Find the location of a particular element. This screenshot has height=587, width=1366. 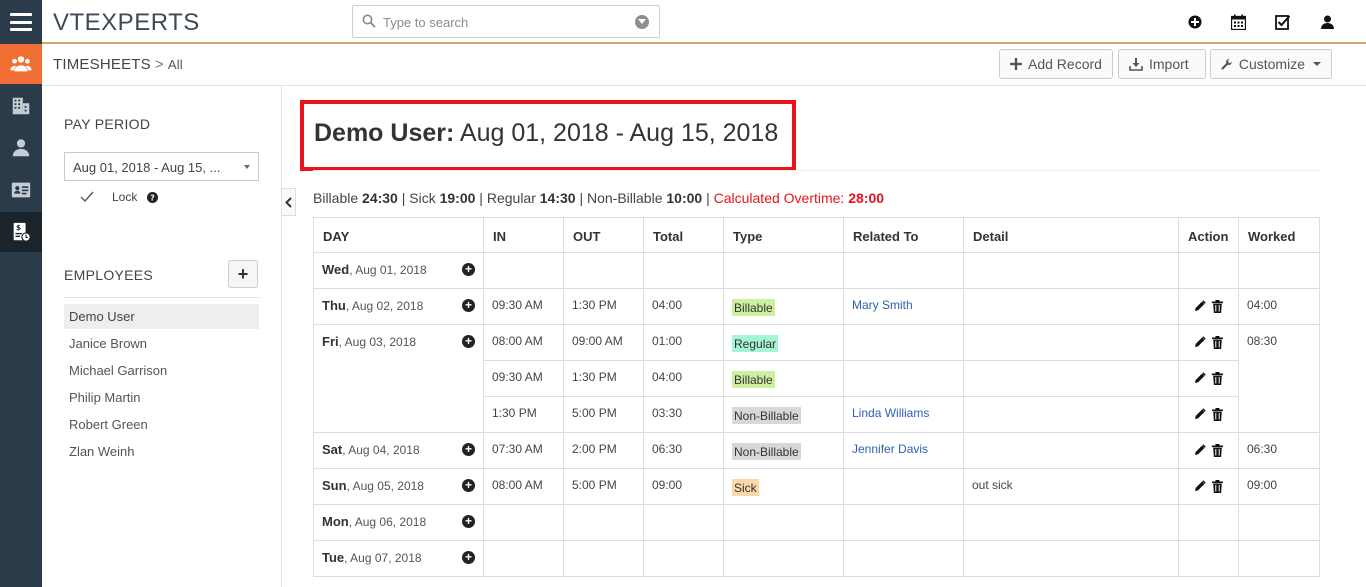

employee-item: Janice Brown is located at coordinates (161, 343).